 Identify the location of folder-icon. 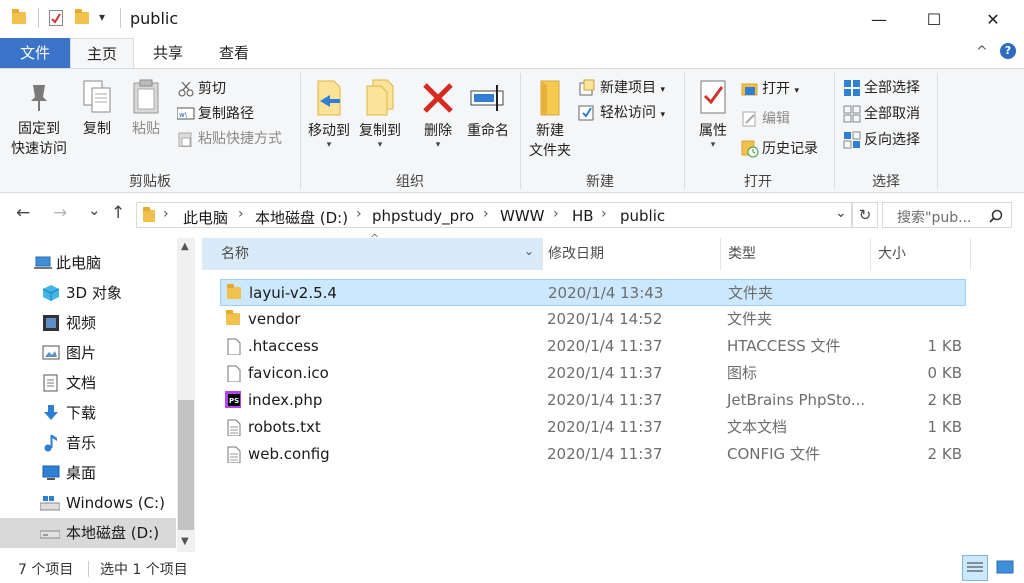
(19, 16).